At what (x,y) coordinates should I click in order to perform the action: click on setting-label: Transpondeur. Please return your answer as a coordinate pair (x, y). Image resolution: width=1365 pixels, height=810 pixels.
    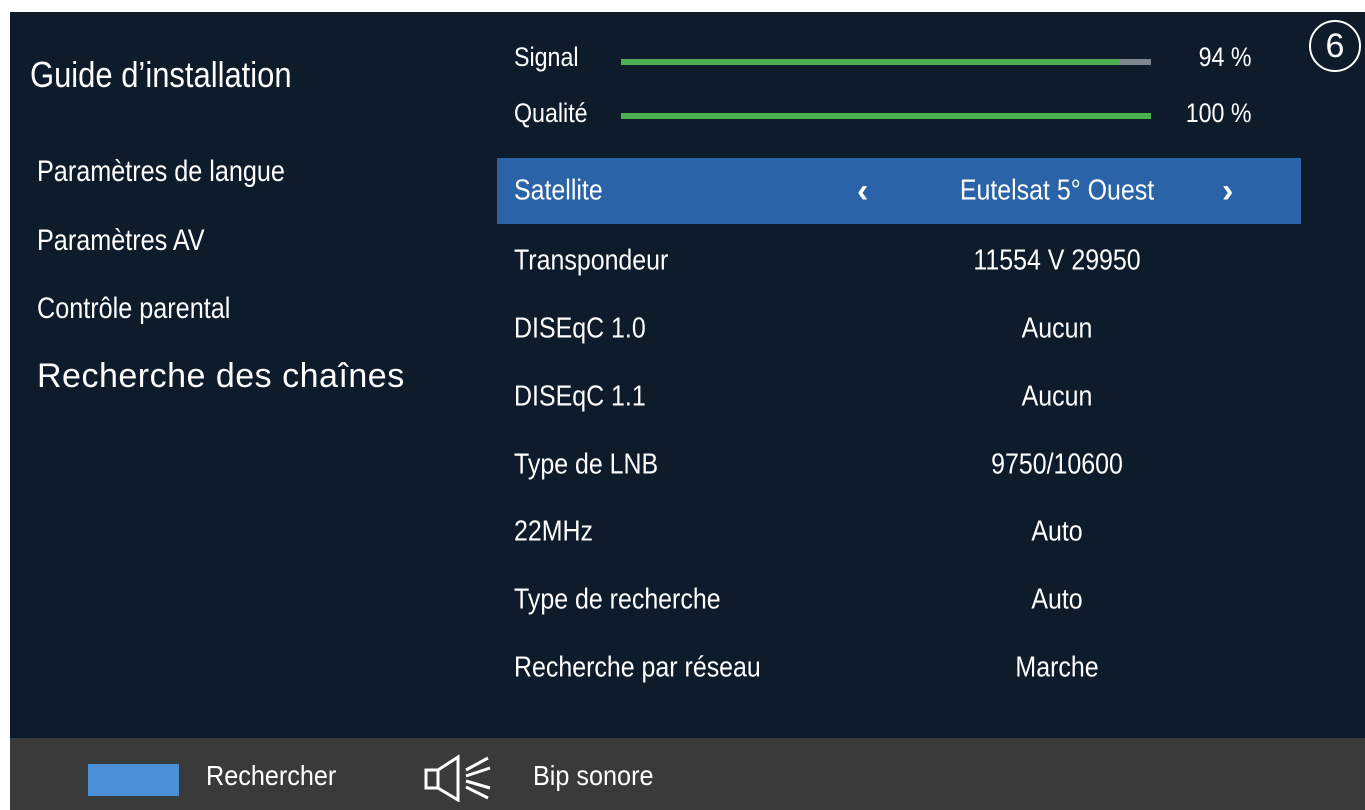
    Looking at the image, I should click on (591, 260).